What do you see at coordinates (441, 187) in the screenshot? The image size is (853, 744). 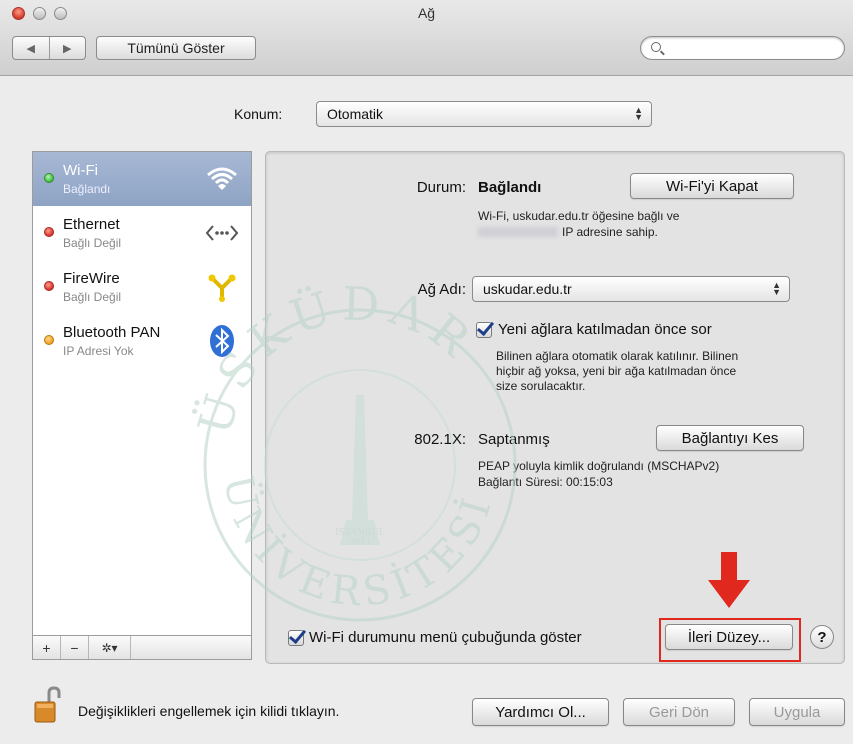 I see `status-label: Durum:` at bounding box center [441, 187].